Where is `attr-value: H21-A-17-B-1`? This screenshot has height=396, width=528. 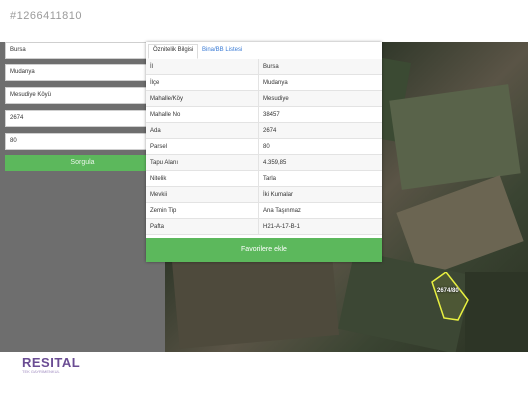 attr-value: H21-A-17-B-1 is located at coordinates (320, 226).